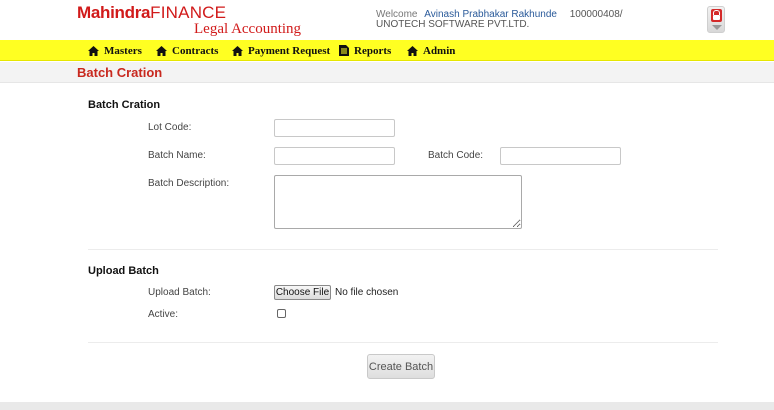 This screenshot has height=410, width=774. What do you see at coordinates (334, 128) in the screenshot?
I see `lot-code-input` at bounding box center [334, 128].